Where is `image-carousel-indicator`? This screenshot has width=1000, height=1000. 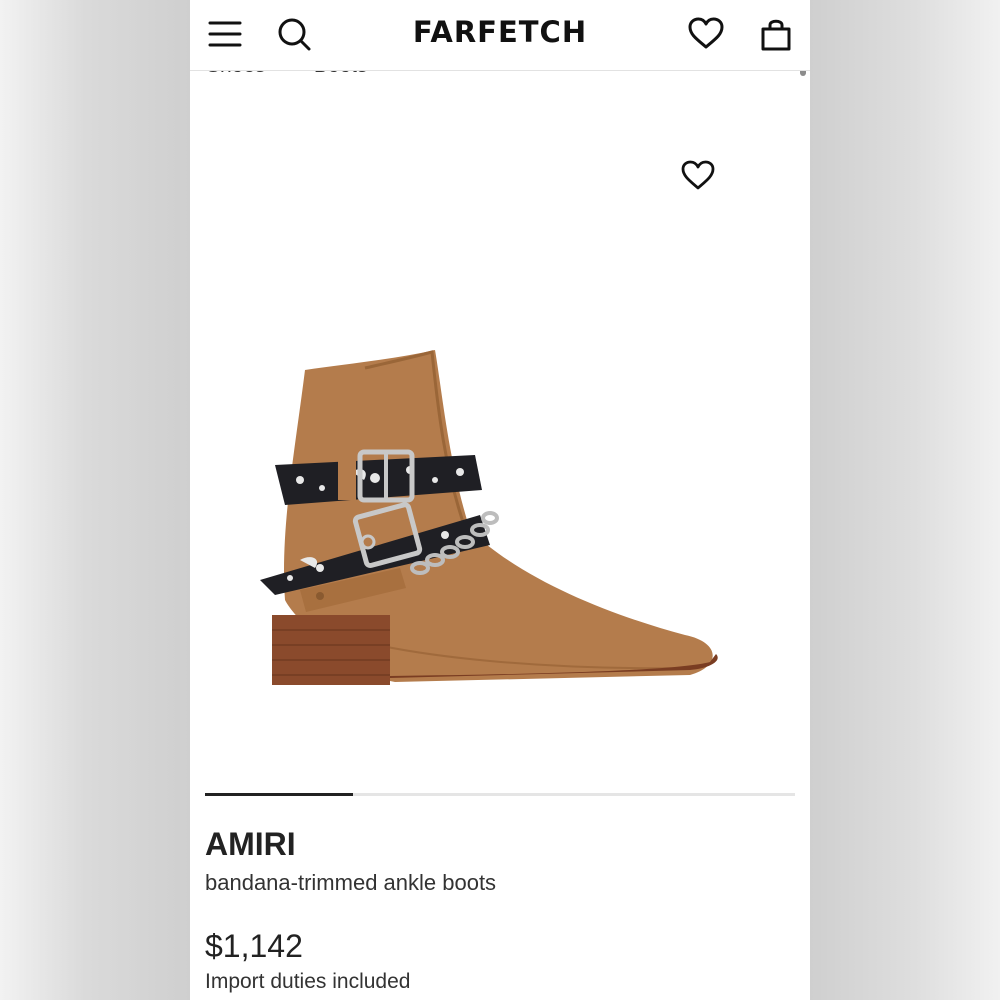
image-carousel-indicator is located at coordinates (500, 794).